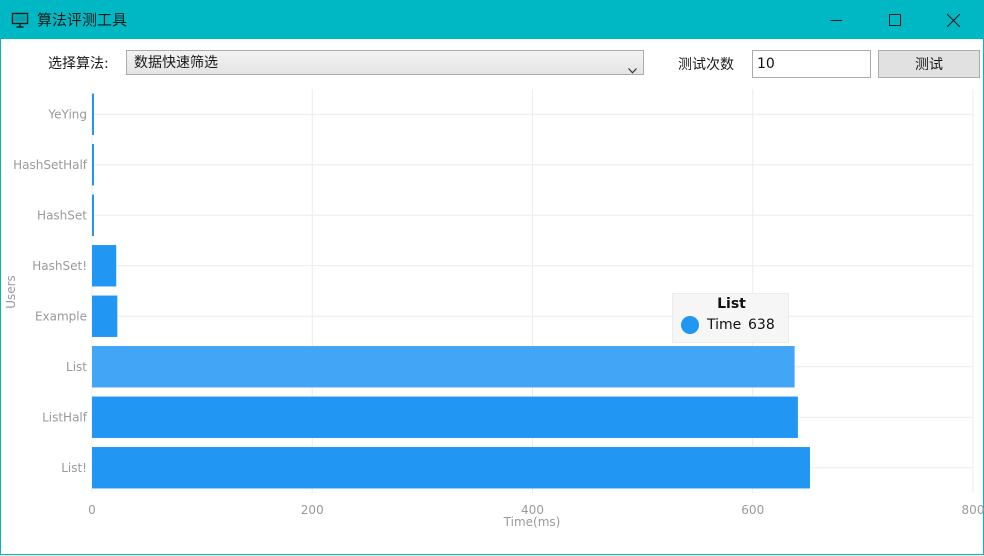  I want to click on close-button, so click(953, 20).